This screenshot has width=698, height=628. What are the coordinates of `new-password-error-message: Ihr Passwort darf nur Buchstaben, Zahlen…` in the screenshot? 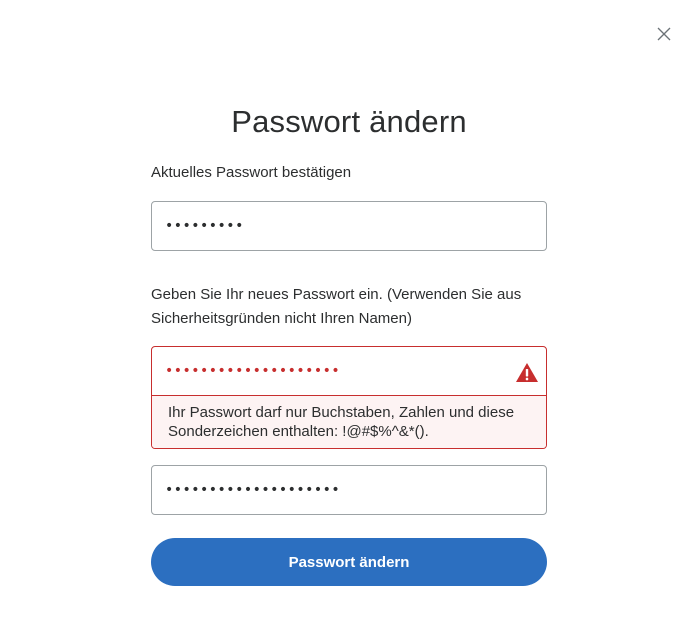 It's located at (349, 422).